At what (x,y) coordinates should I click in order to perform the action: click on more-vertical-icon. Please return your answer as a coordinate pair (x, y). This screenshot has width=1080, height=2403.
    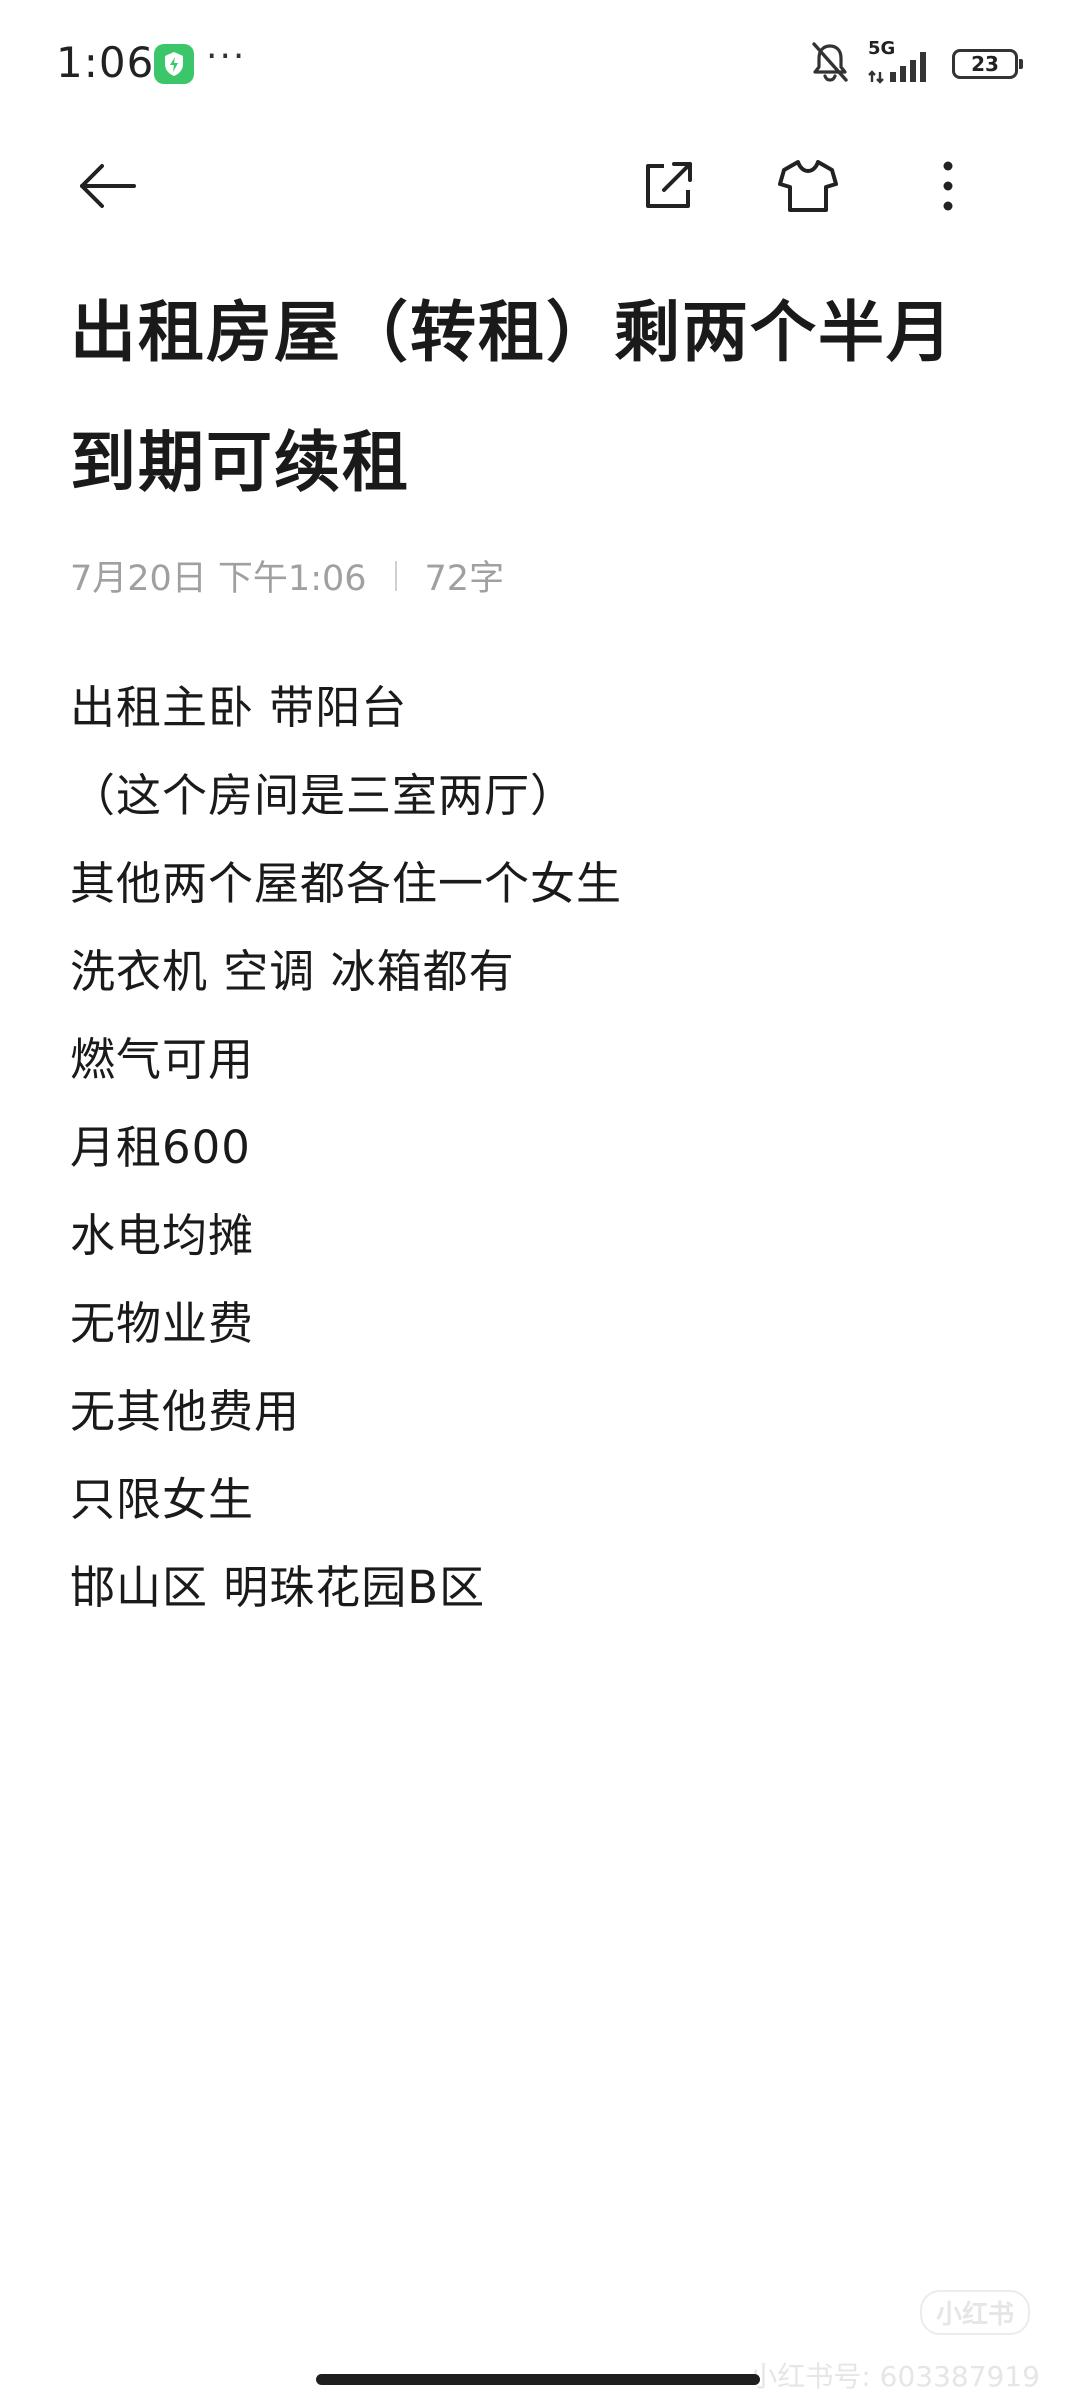
    Looking at the image, I should click on (948, 186).